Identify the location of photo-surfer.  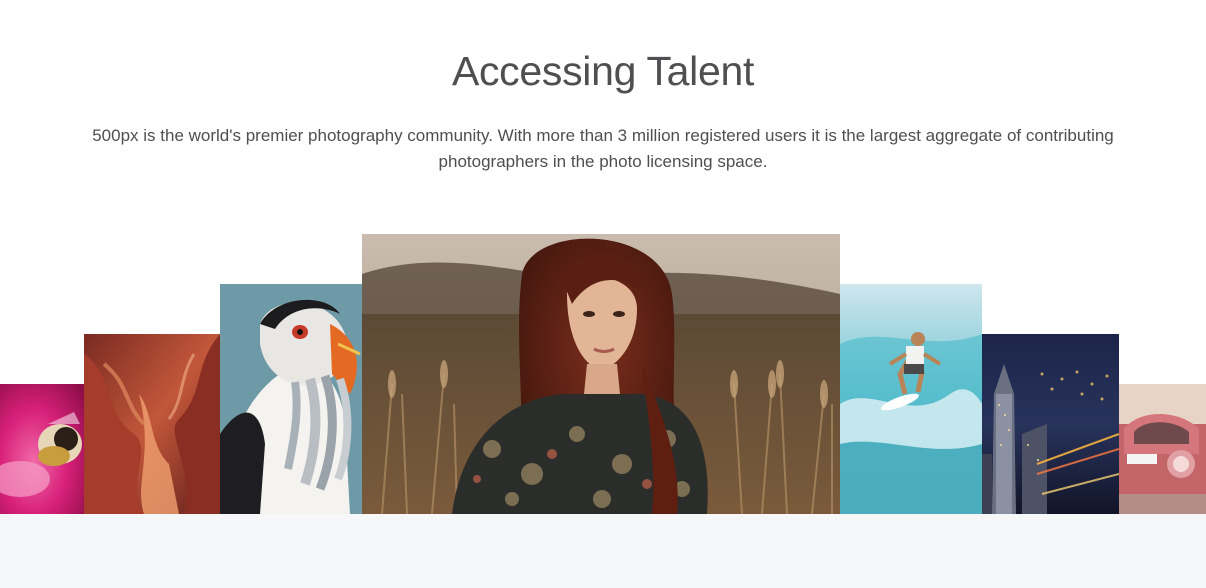
(911, 399).